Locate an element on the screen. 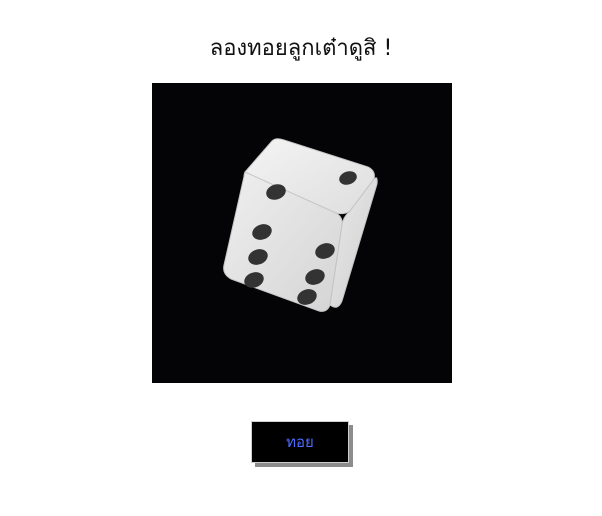 Image resolution: width=602 pixels, height=516 pixels. page-title: ลองทอยลูกเต๋าดูสิ ! is located at coordinates (301, 48).